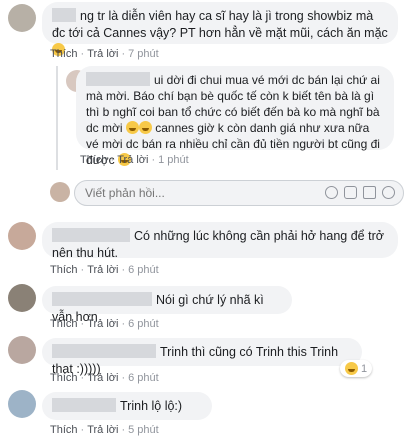 This screenshot has width=412, height=438. Describe the element at coordinates (360, 192) in the screenshot. I see `reply-icons` at that location.